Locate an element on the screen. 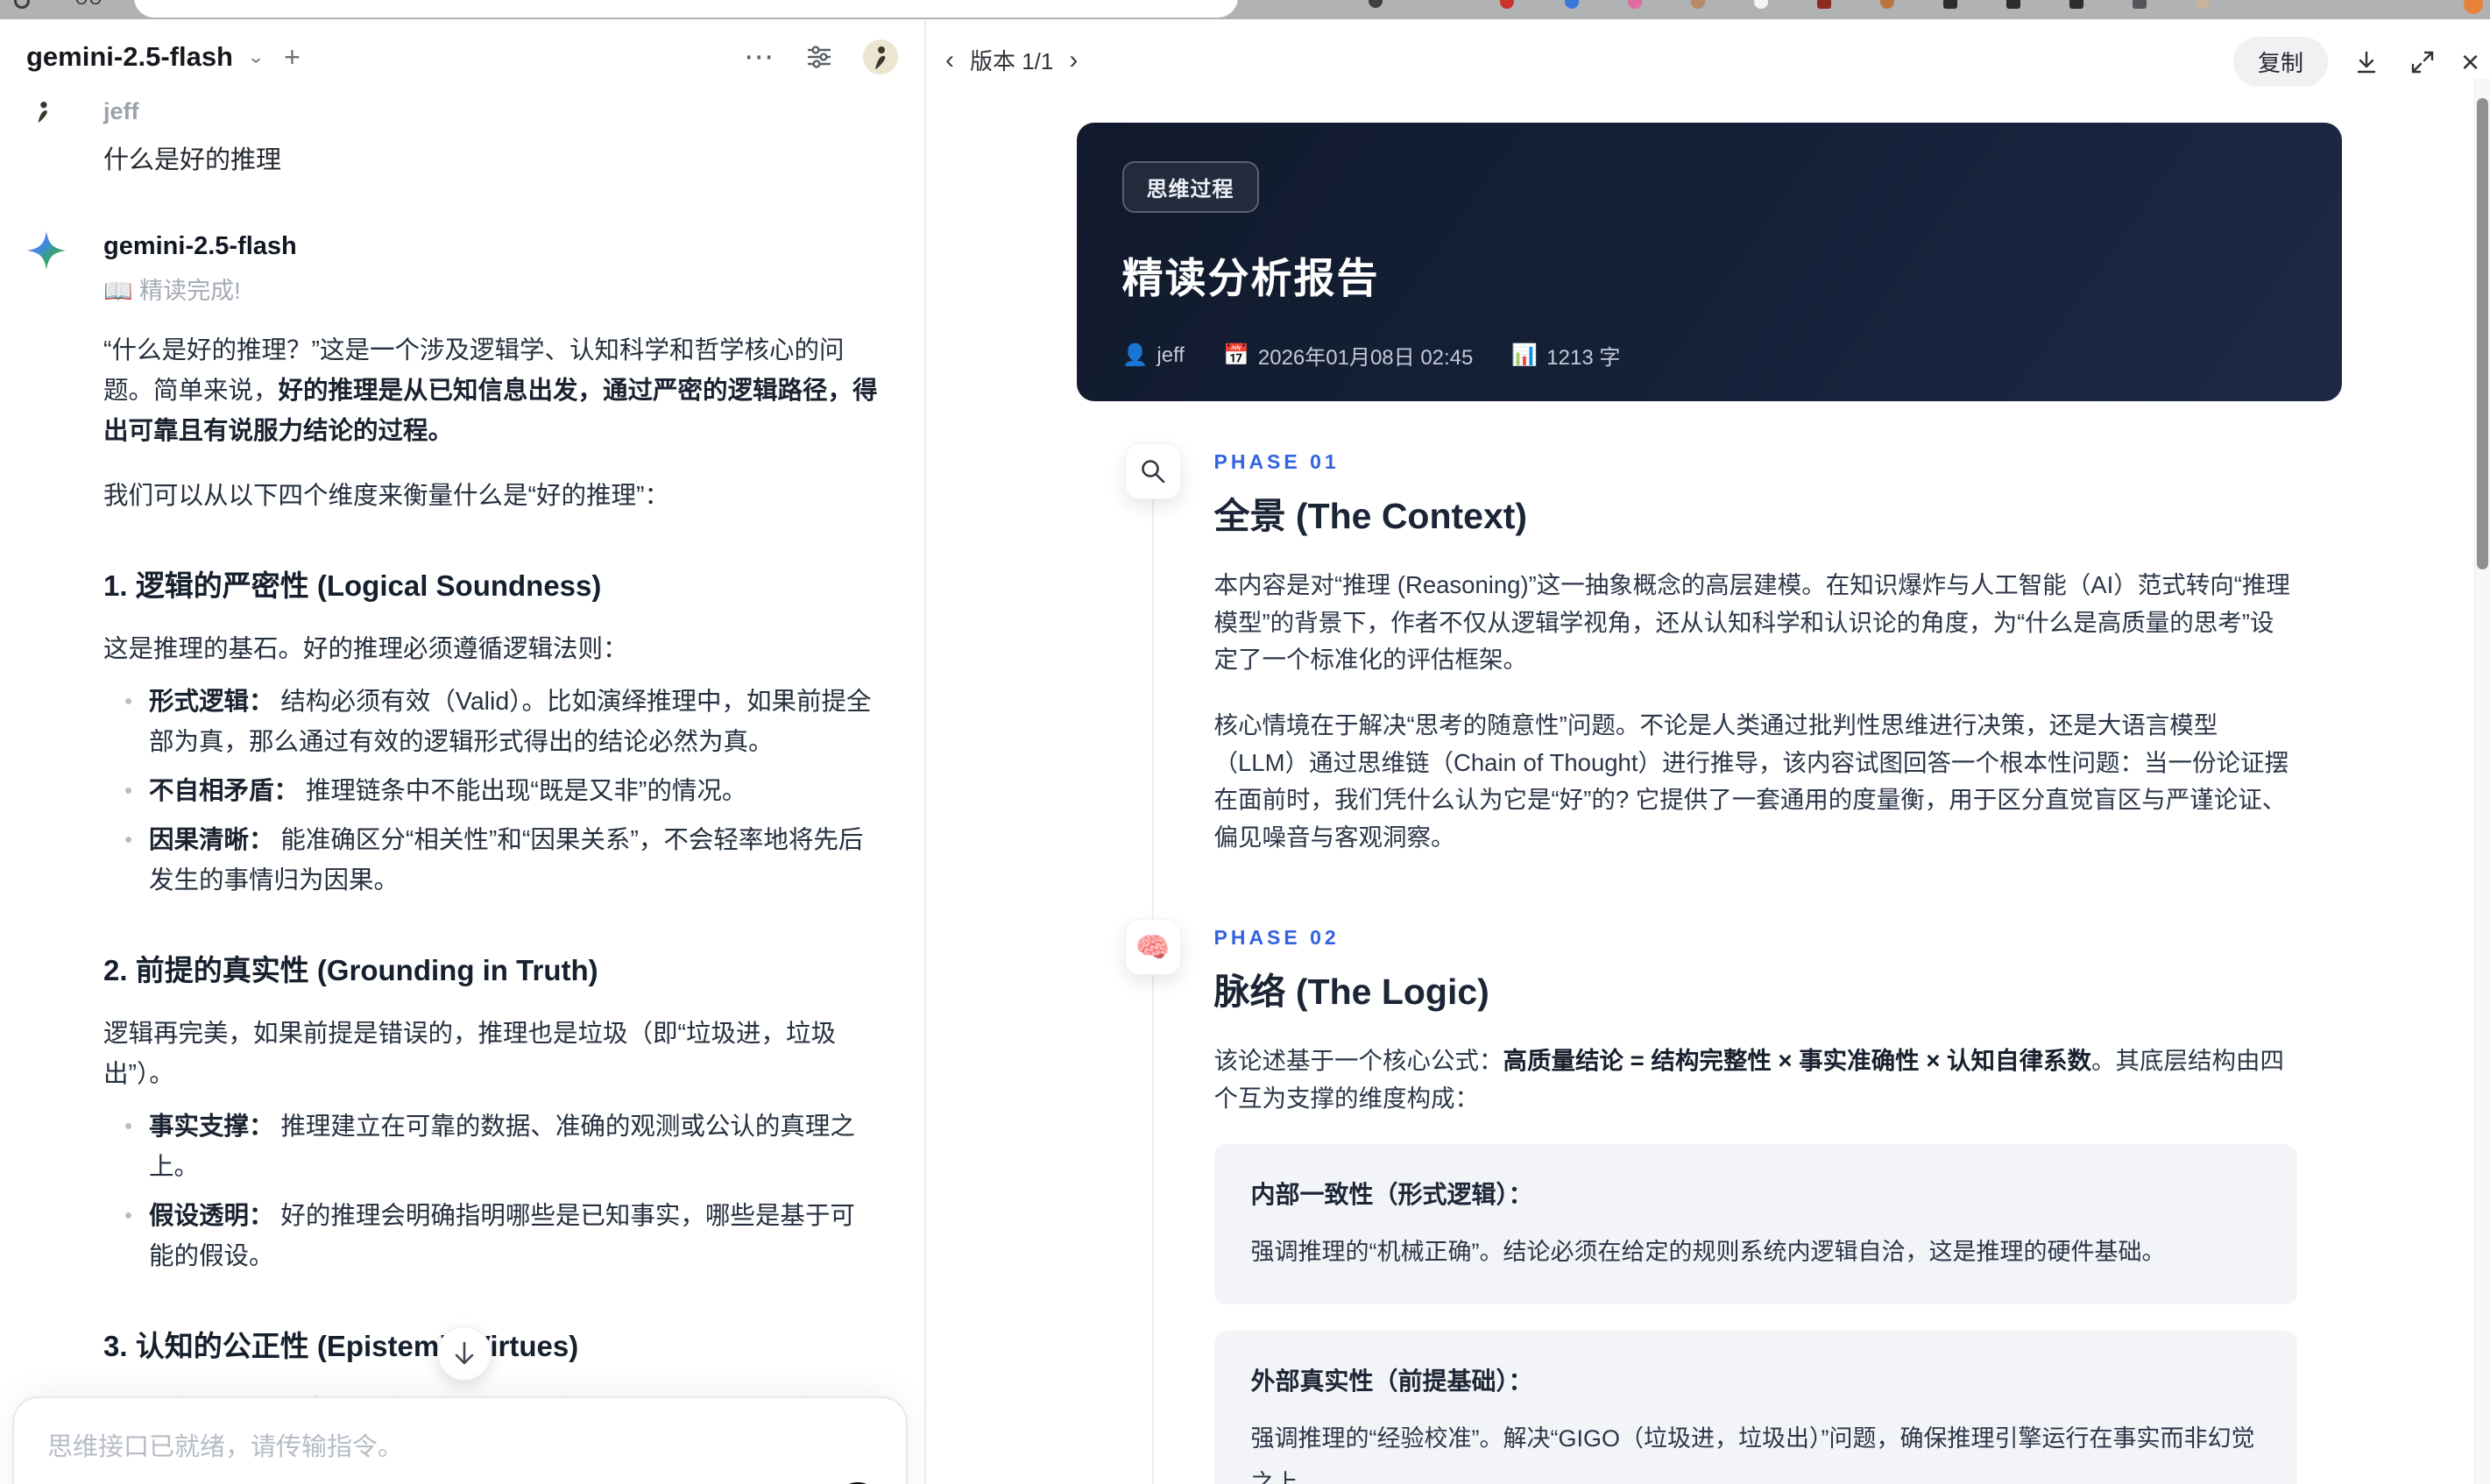 This screenshot has height=1484, width=2490. phase-title: 脉络 (The Logic) is located at coordinates (1351, 993).